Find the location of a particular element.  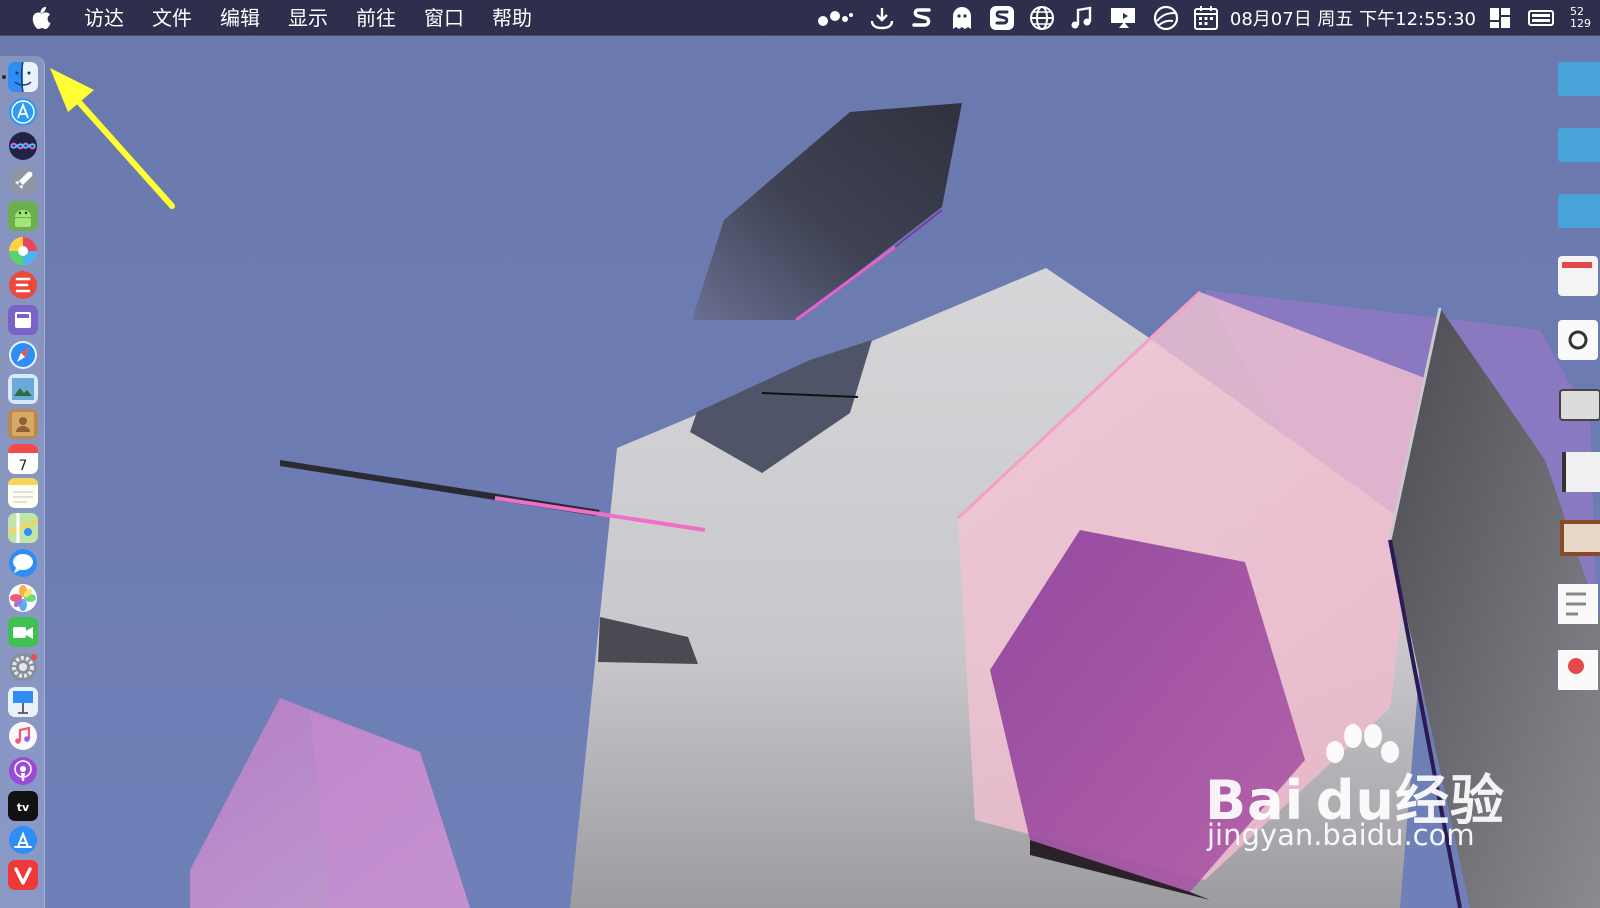

dock-photos-icon is located at coordinates (23, 598).